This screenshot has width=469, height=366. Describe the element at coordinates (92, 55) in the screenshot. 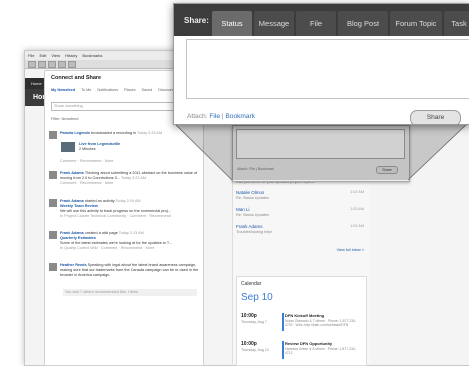

I see `menu-bookmarks: Bookmarks` at that location.